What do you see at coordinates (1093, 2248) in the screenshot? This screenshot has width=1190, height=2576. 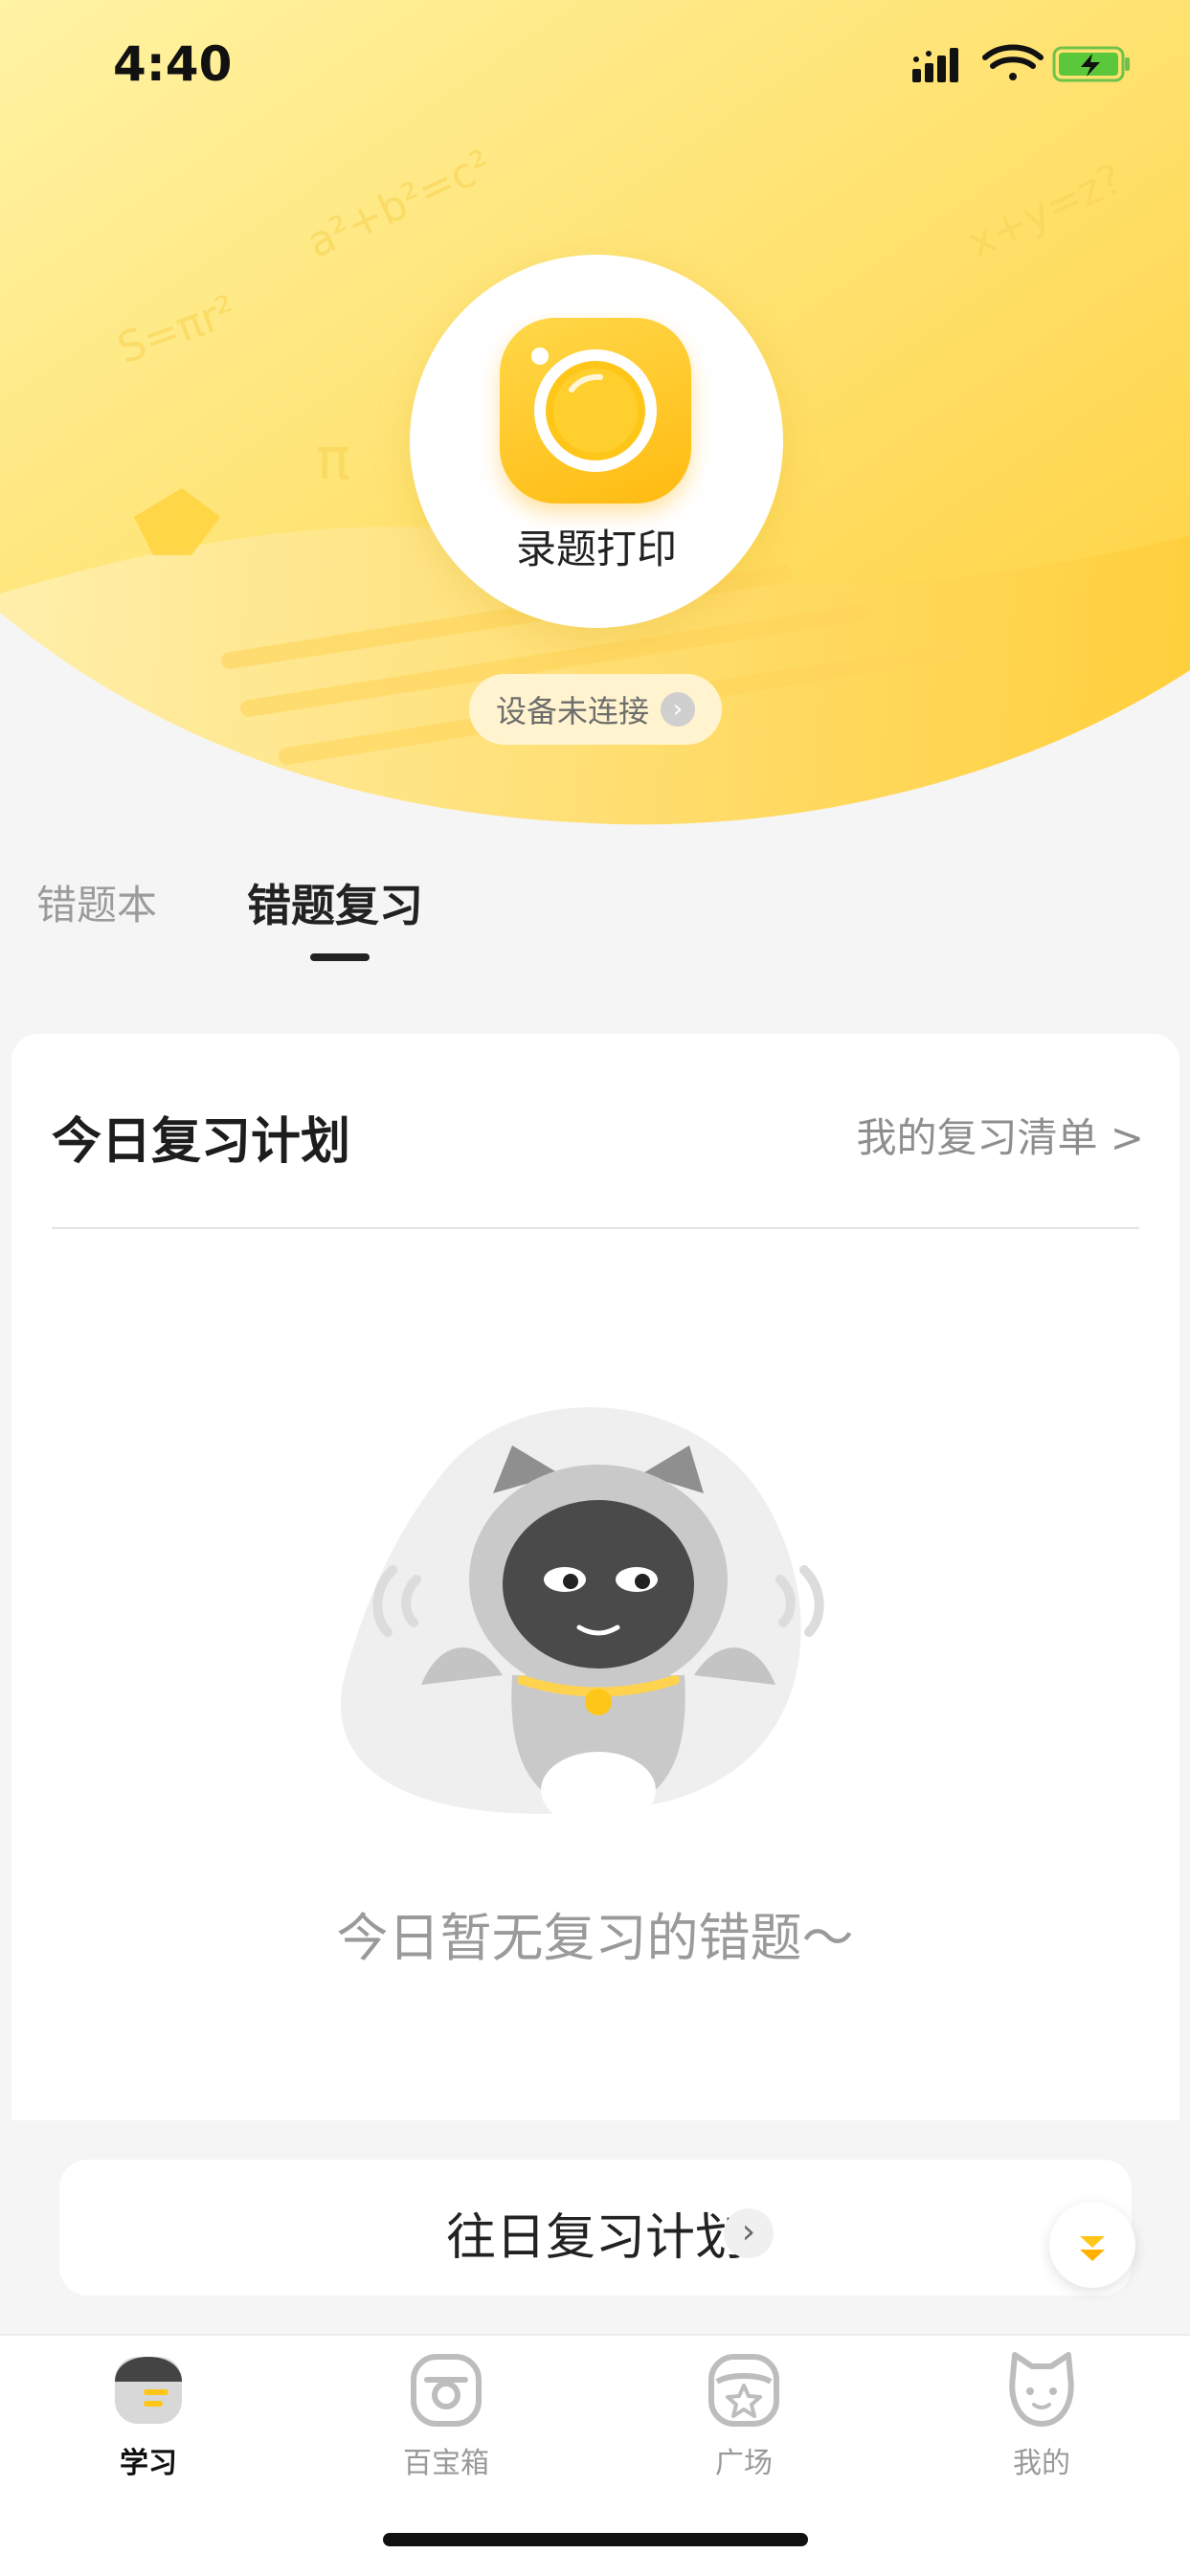 I see `double-chevron-down-icon` at bounding box center [1093, 2248].